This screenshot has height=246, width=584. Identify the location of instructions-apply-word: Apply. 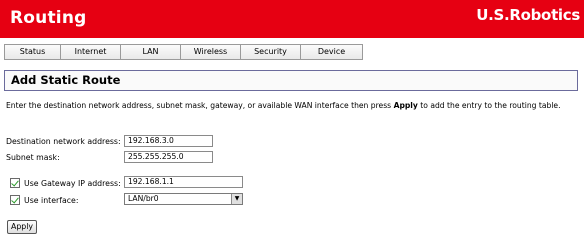
(405, 105).